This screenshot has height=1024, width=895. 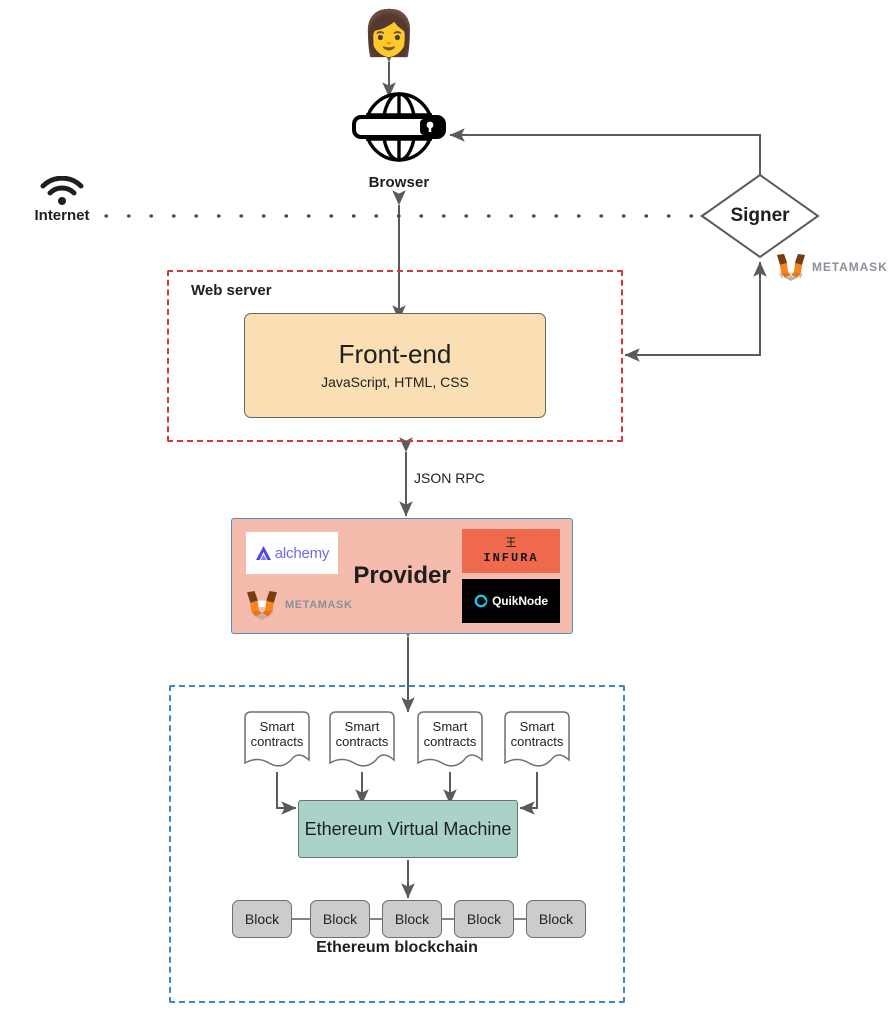 What do you see at coordinates (62, 190) in the screenshot?
I see `wifi-icon` at bounding box center [62, 190].